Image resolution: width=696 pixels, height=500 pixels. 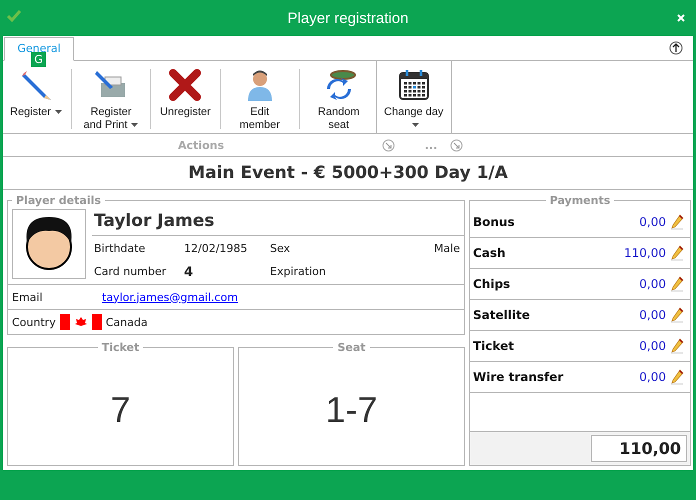 What do you see at coordinates (281, 248) in the screenshot?
I see `field-label: Sex` at bounding box center [281, 248].